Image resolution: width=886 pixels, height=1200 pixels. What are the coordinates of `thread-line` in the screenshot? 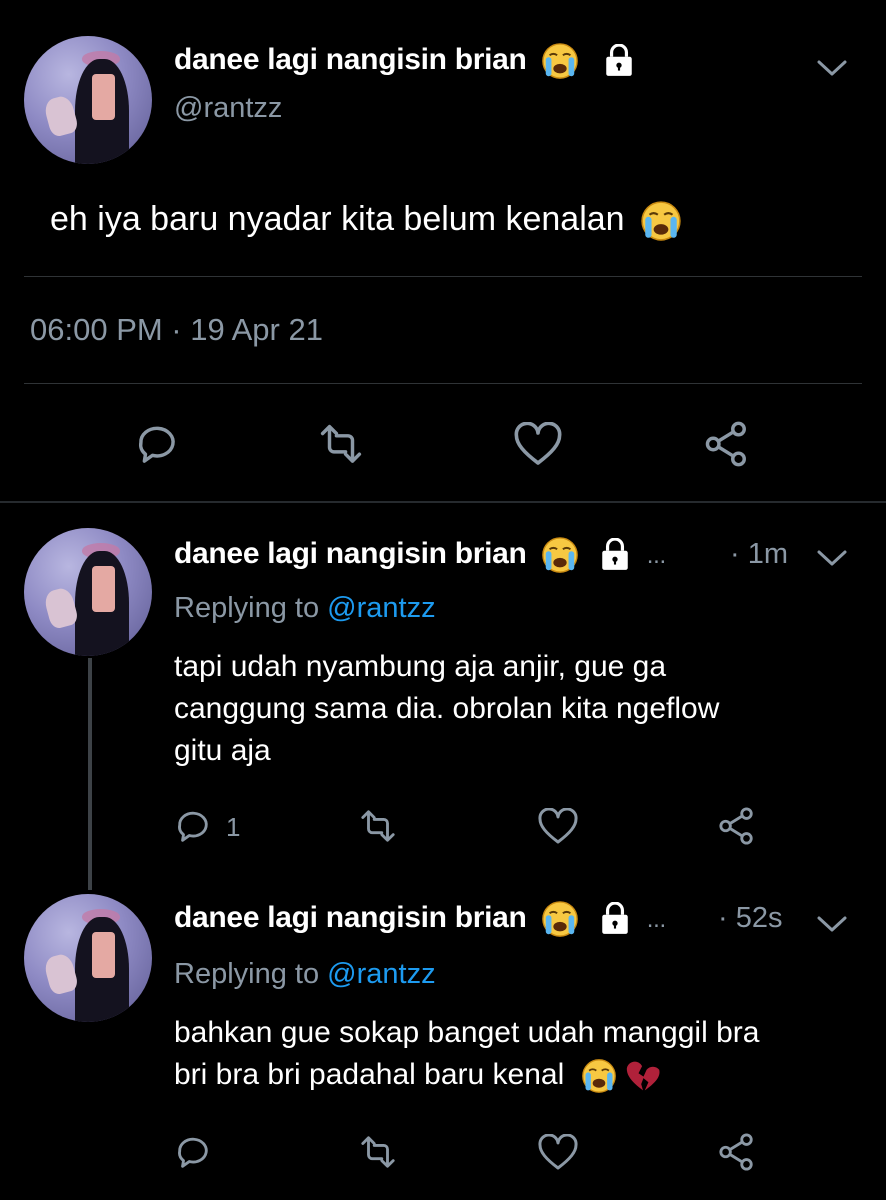 It's located at (90, 774).